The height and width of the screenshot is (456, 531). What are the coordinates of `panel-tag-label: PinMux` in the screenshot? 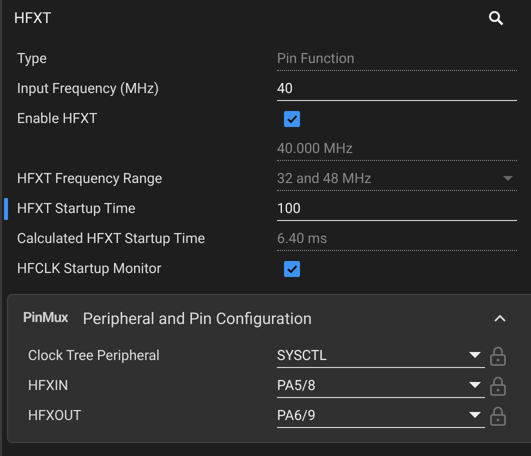 It's located at (45, 318).